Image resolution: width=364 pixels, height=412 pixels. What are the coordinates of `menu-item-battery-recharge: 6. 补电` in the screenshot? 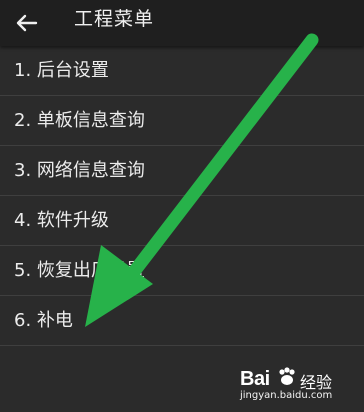 It's located at (182, 321).